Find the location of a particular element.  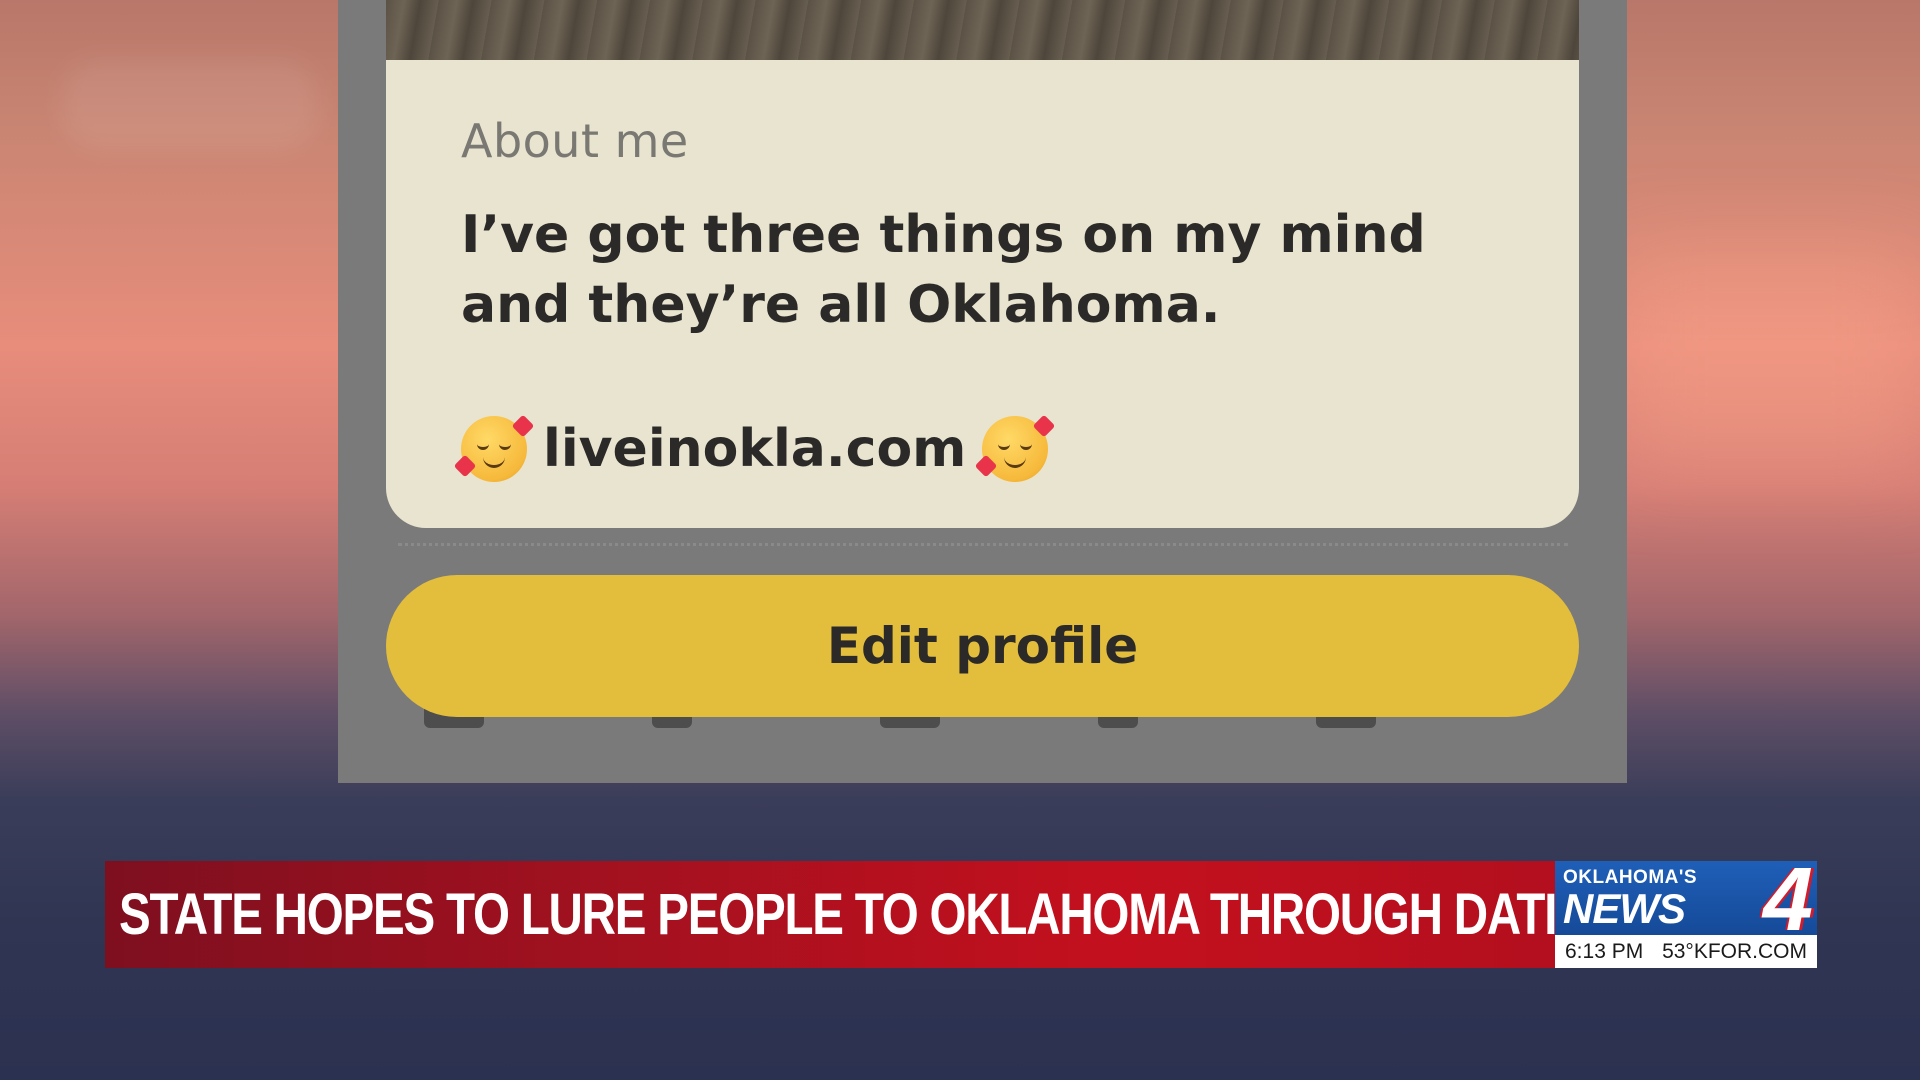

background-glow is located at coordinates (1770, 360).